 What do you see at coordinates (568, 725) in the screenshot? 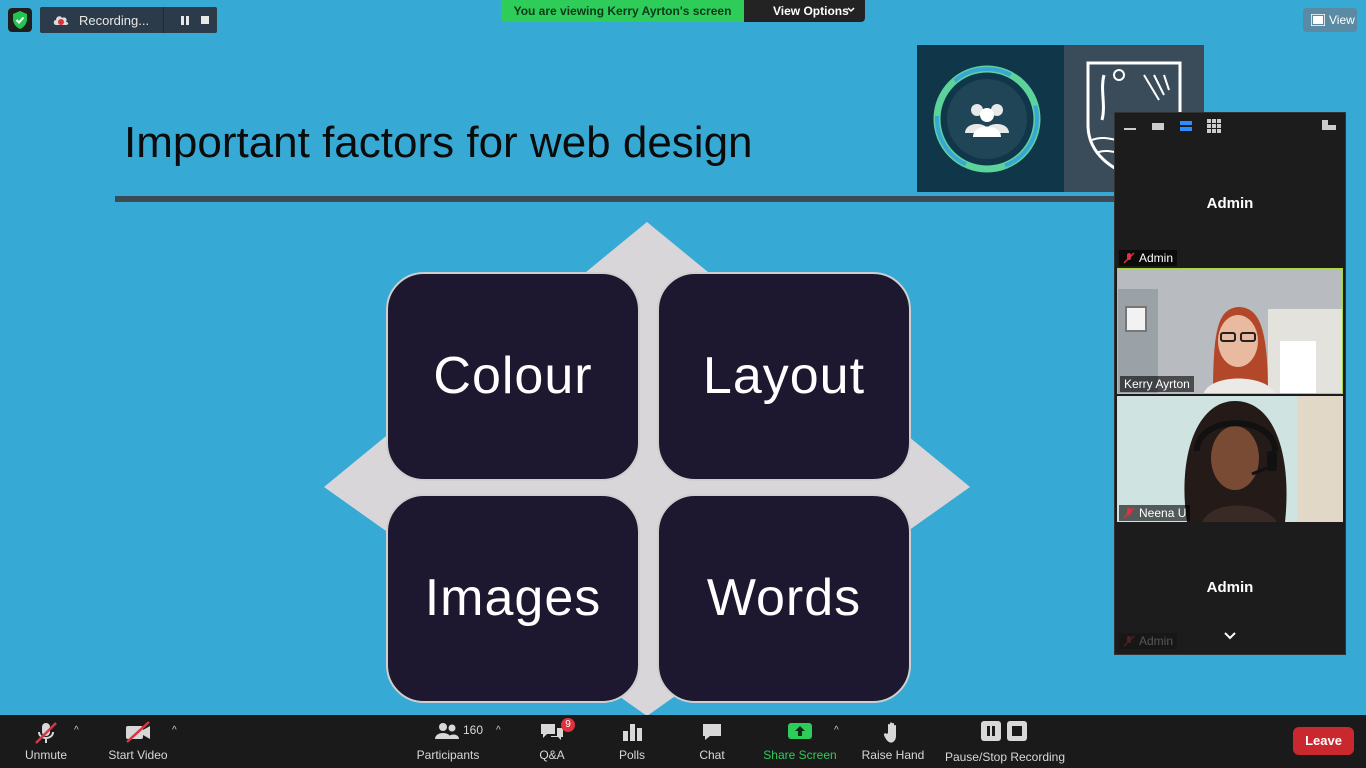
I see `qa-badge: 9` at bounding box center [568, 725].